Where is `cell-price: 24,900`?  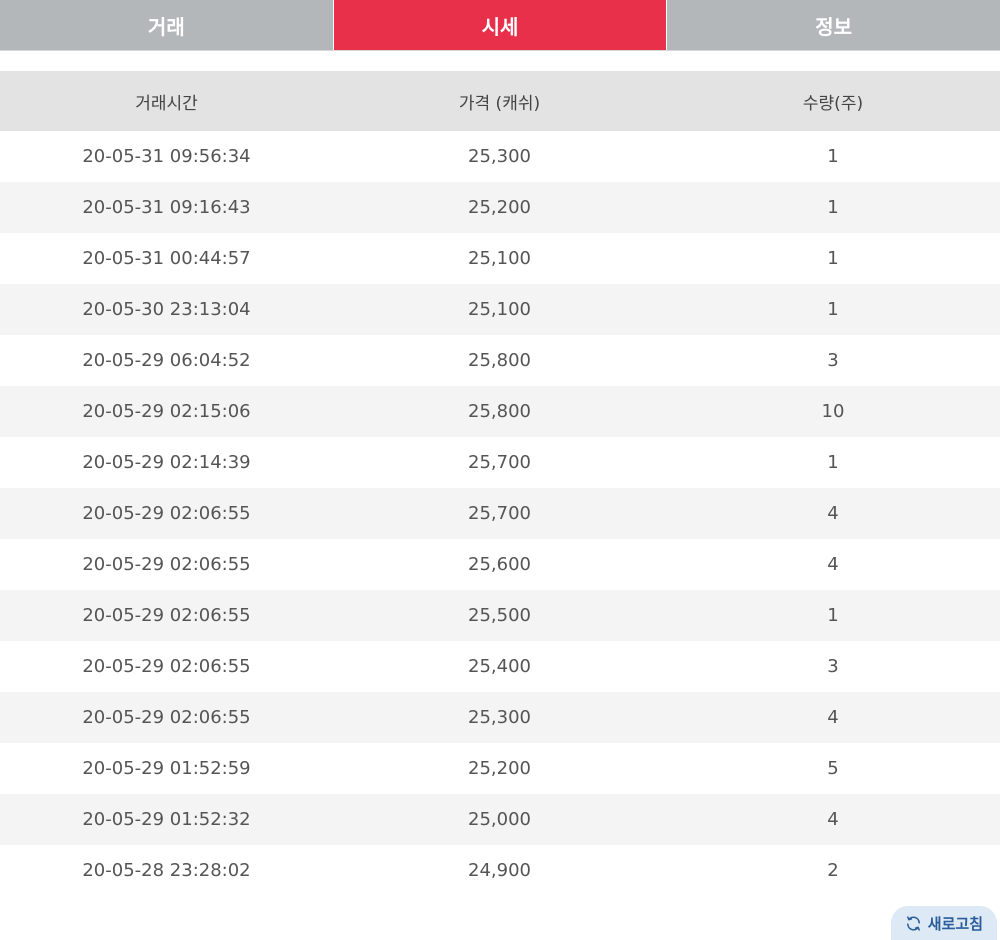 cell-price: 24,900 is located at coordinates (499, 870).